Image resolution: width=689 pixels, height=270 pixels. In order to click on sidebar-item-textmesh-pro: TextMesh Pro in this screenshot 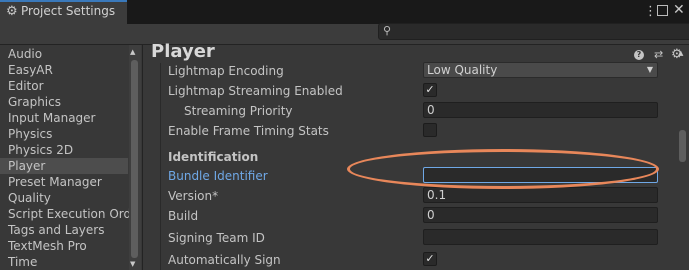, I will do `click(47, 246)`.